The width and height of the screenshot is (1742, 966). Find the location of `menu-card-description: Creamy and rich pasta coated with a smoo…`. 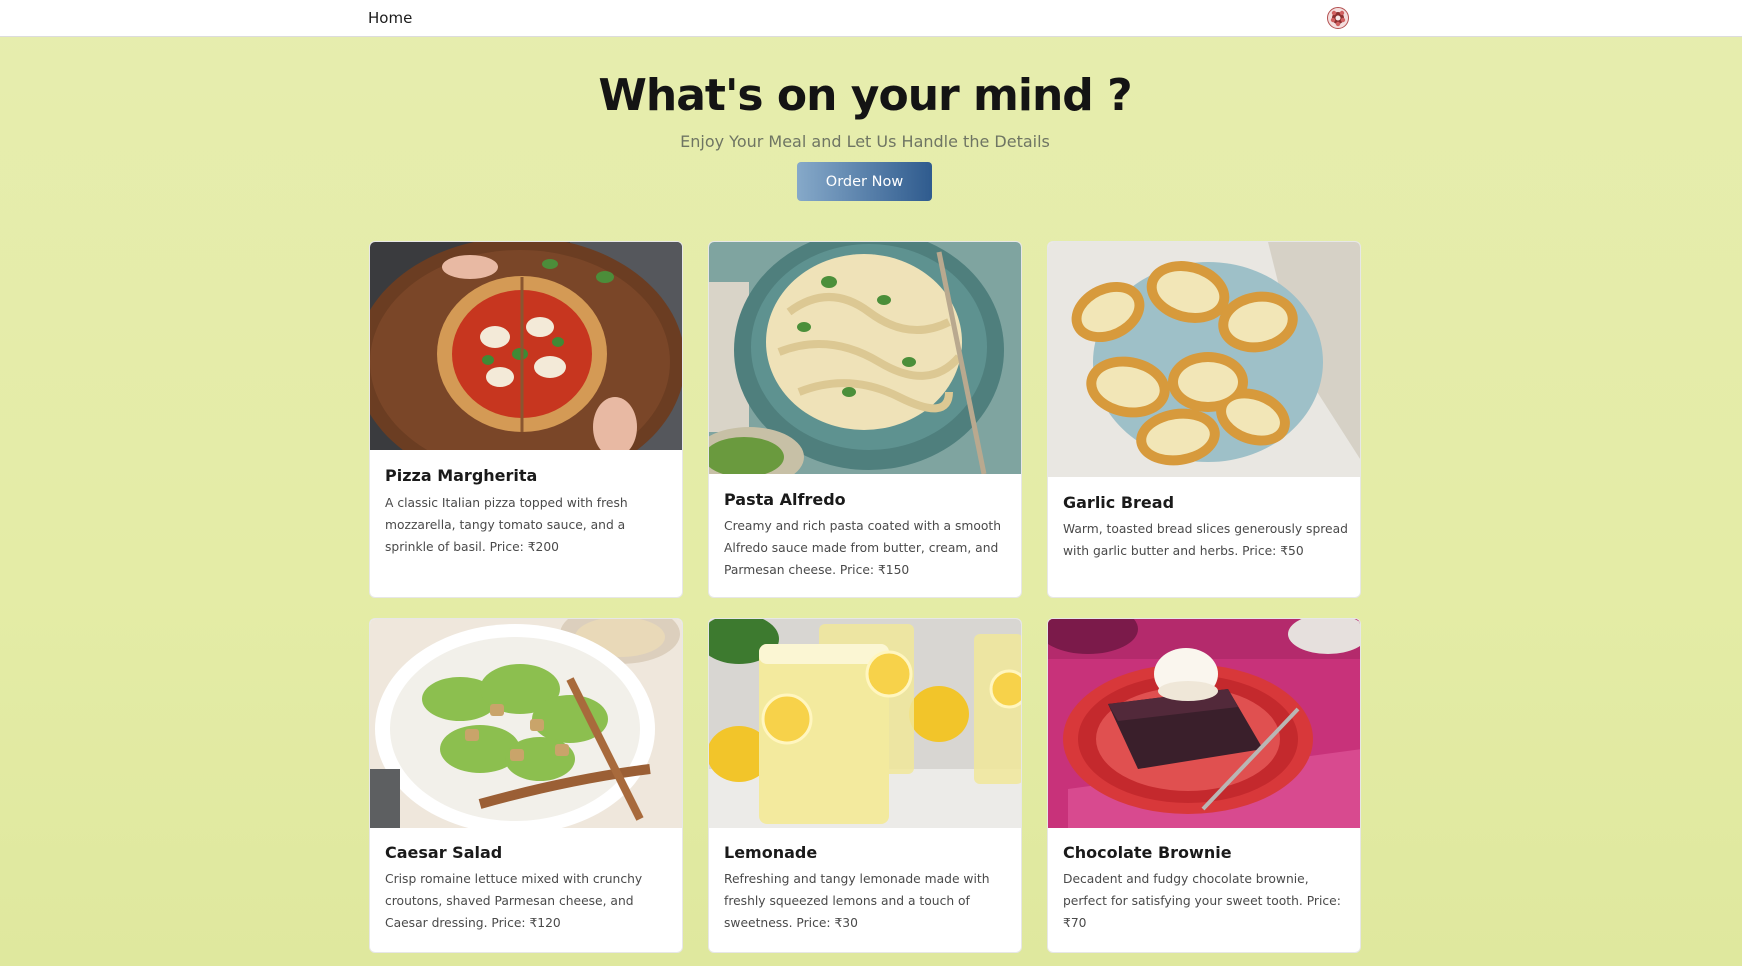

menu-card-description: Creamy and rich pasta coated with a smoo… is located at coordinates (863, 548).